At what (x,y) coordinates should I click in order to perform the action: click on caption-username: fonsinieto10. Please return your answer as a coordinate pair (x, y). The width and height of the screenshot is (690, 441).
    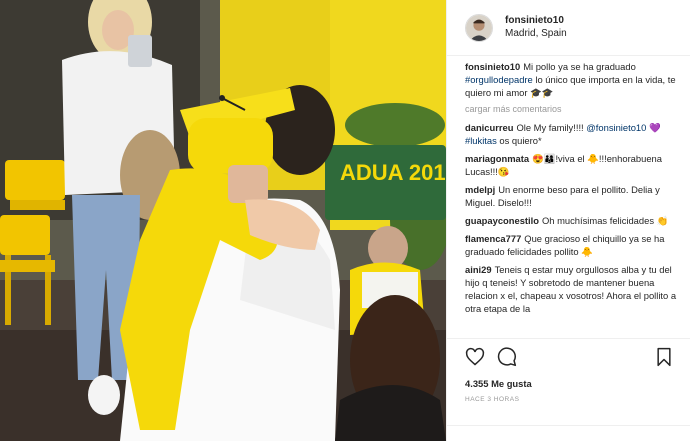
    Looking at the image, I should click on (492, 66).